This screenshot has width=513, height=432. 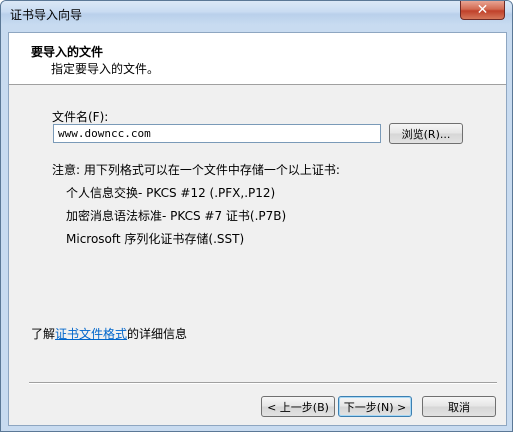 I want to click on cancel-button: 取消, so click(x=459, y=406).